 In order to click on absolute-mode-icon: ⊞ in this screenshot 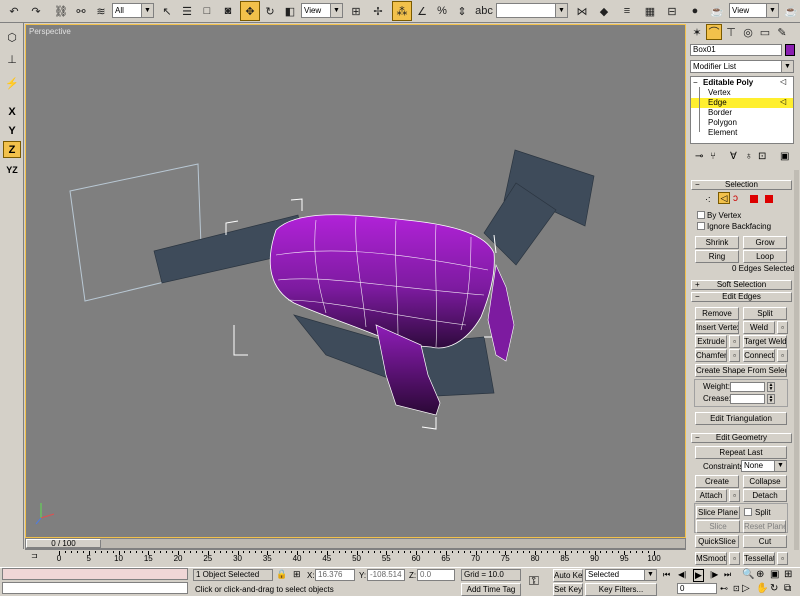, I will do `click(297, 574)`.